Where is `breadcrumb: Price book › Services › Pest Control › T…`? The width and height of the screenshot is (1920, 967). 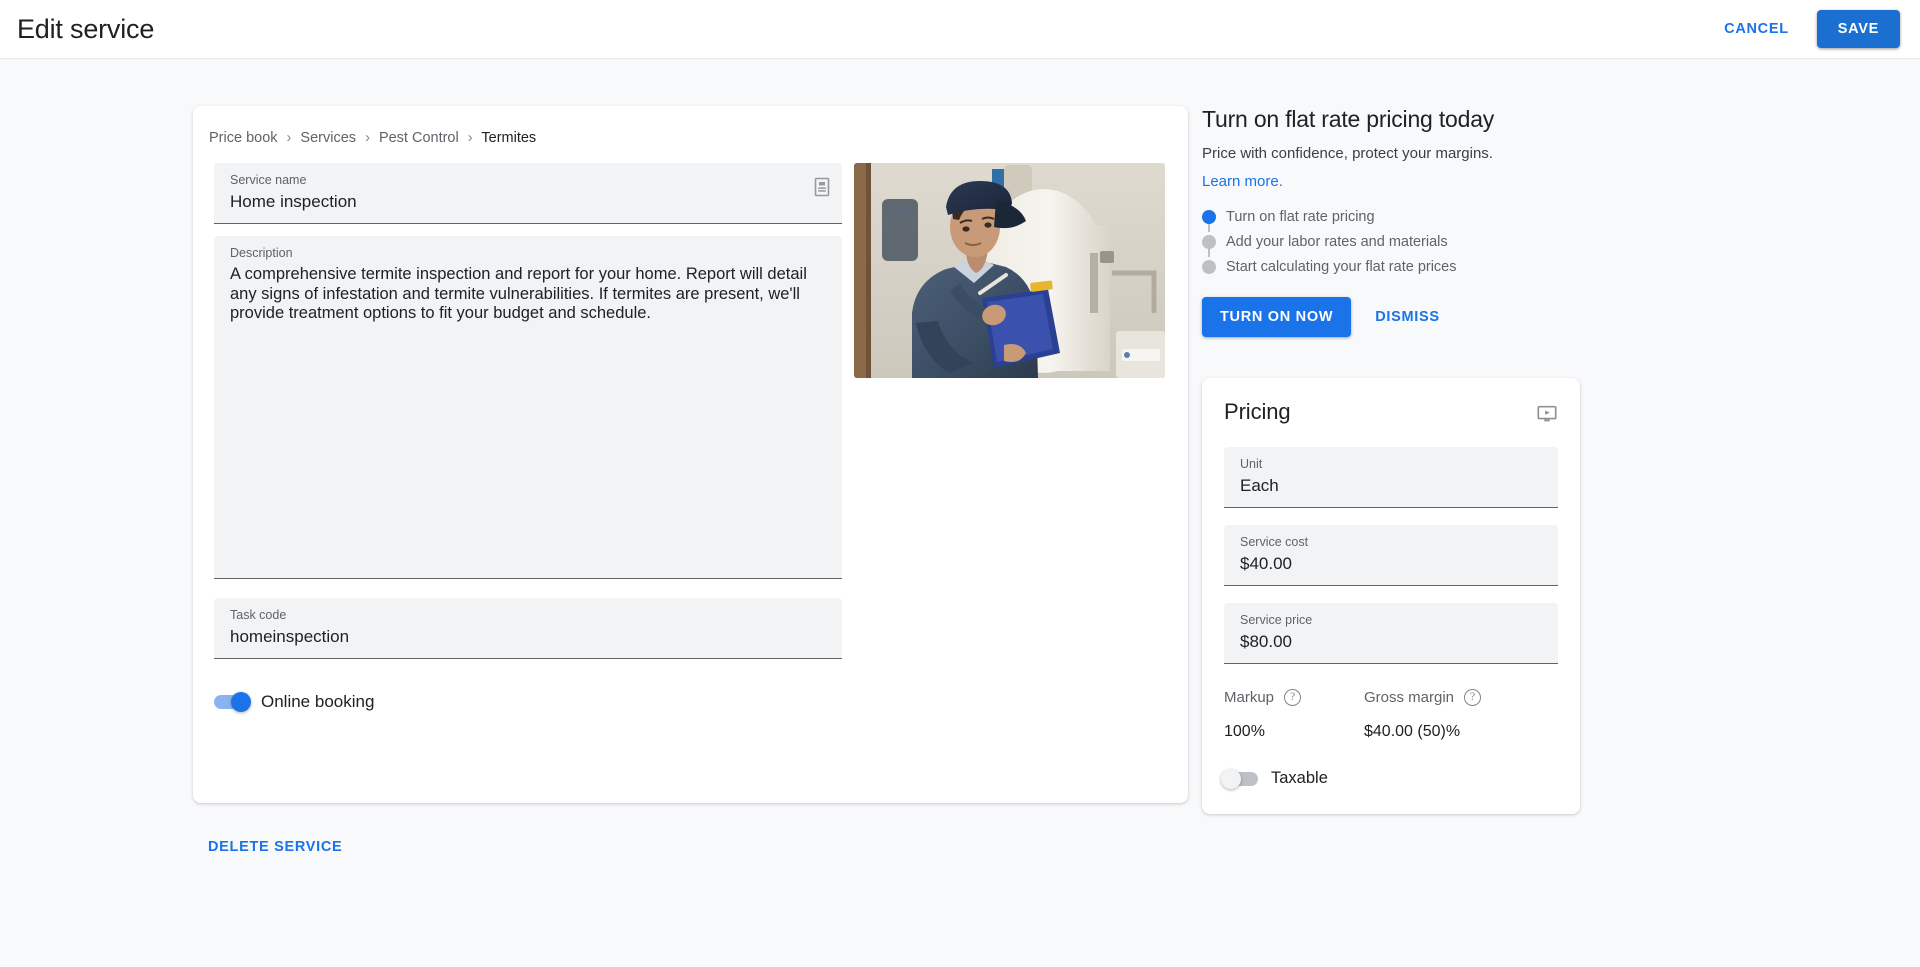
breadcrumb: Price book › Services › Pest Control › T… is located at coordinates (372, 138).